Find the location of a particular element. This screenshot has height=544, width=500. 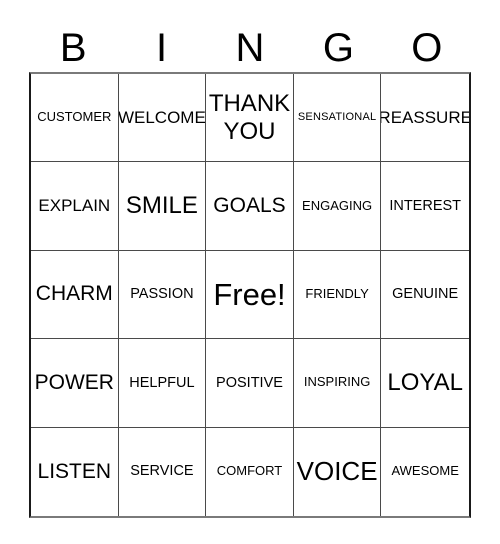

bingo-cell: SERVICE is located at coordinates (163, 471).